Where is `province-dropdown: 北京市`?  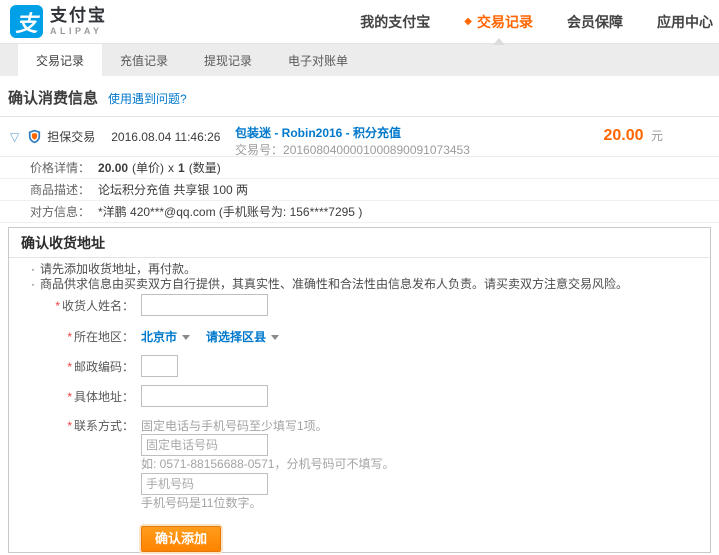 province-dropdown: 北京市 is located at coordinates (166, 336).